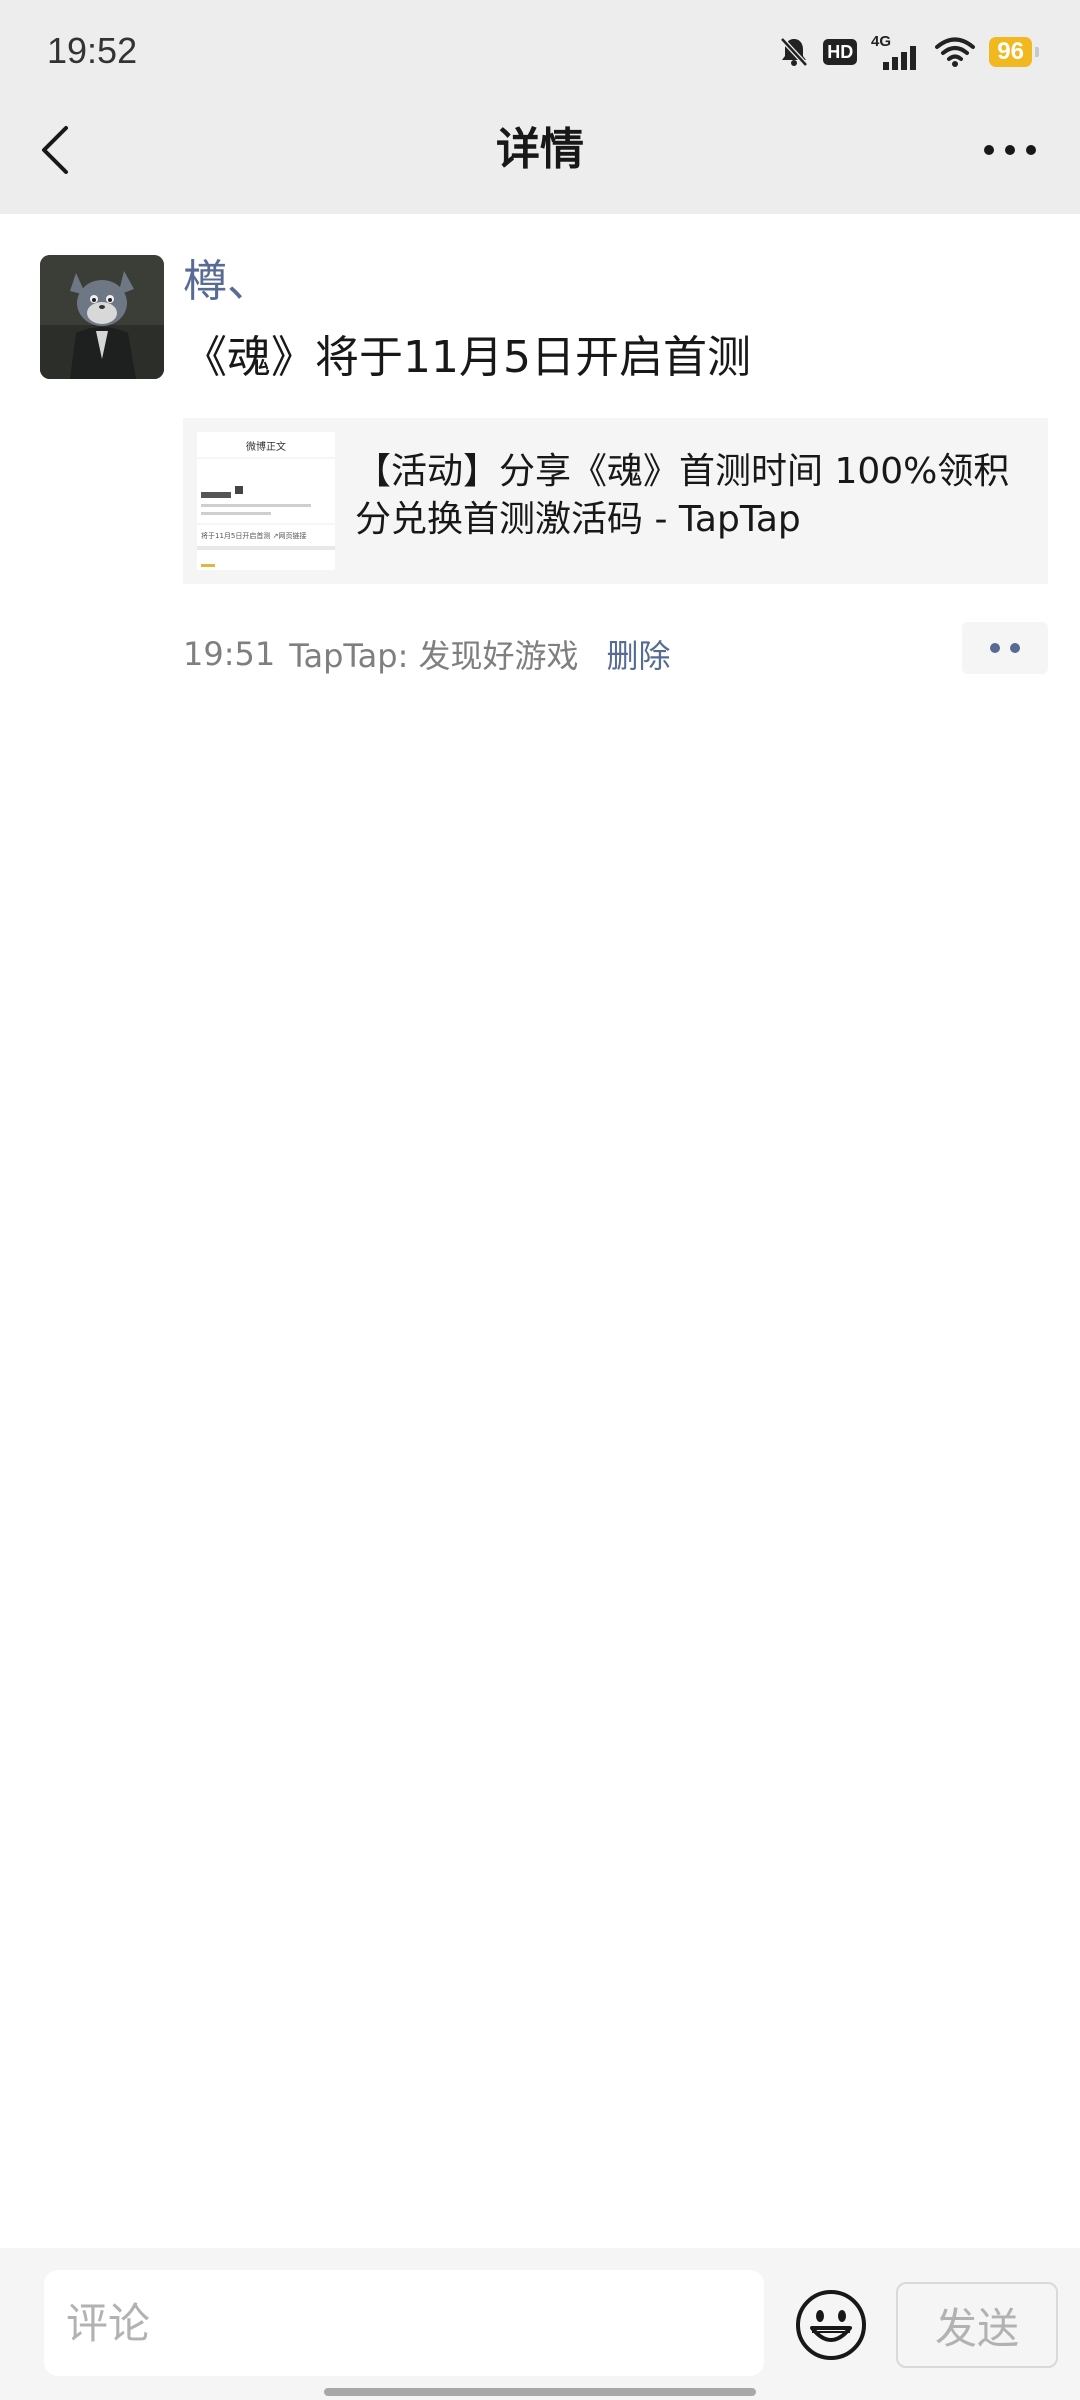  Describe the element at coordinates (1014, 52) in the screenshot. I see `battery-icon: 96` at that location.